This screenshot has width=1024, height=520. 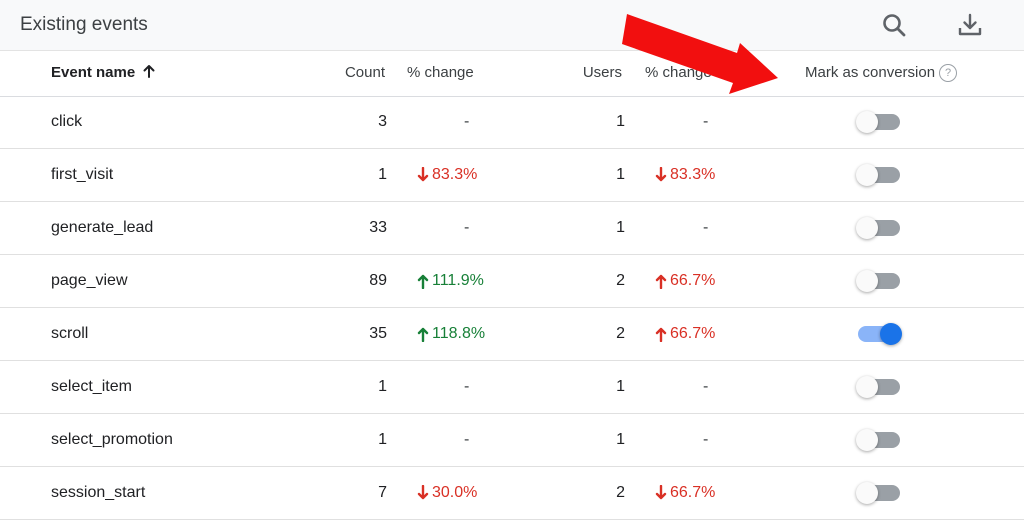 I want to click on table-row: generate_lead 33 - 1 -, so click(x=512, y=228).